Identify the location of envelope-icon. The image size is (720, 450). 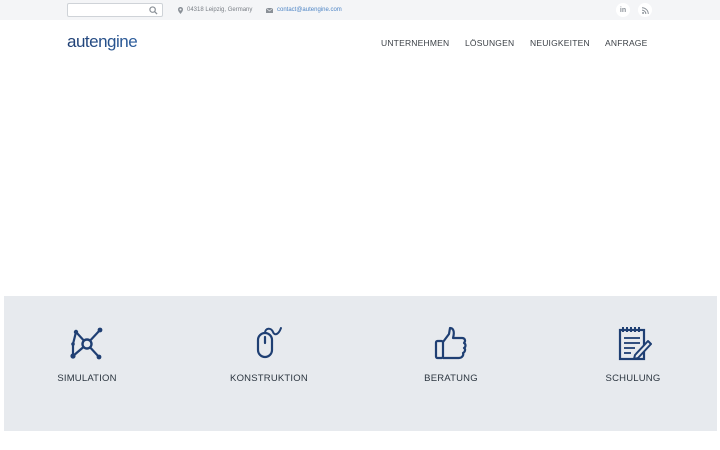
(269, 10).